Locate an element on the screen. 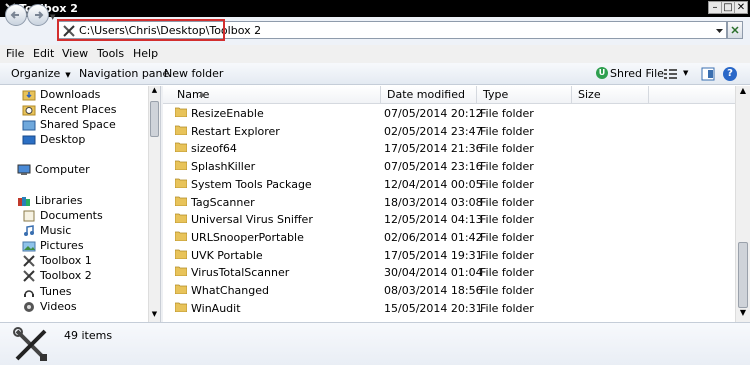 Image resolution: width=750 pixels, height=365 pixels. recent-places-icon is located at coordinates (29, 110).